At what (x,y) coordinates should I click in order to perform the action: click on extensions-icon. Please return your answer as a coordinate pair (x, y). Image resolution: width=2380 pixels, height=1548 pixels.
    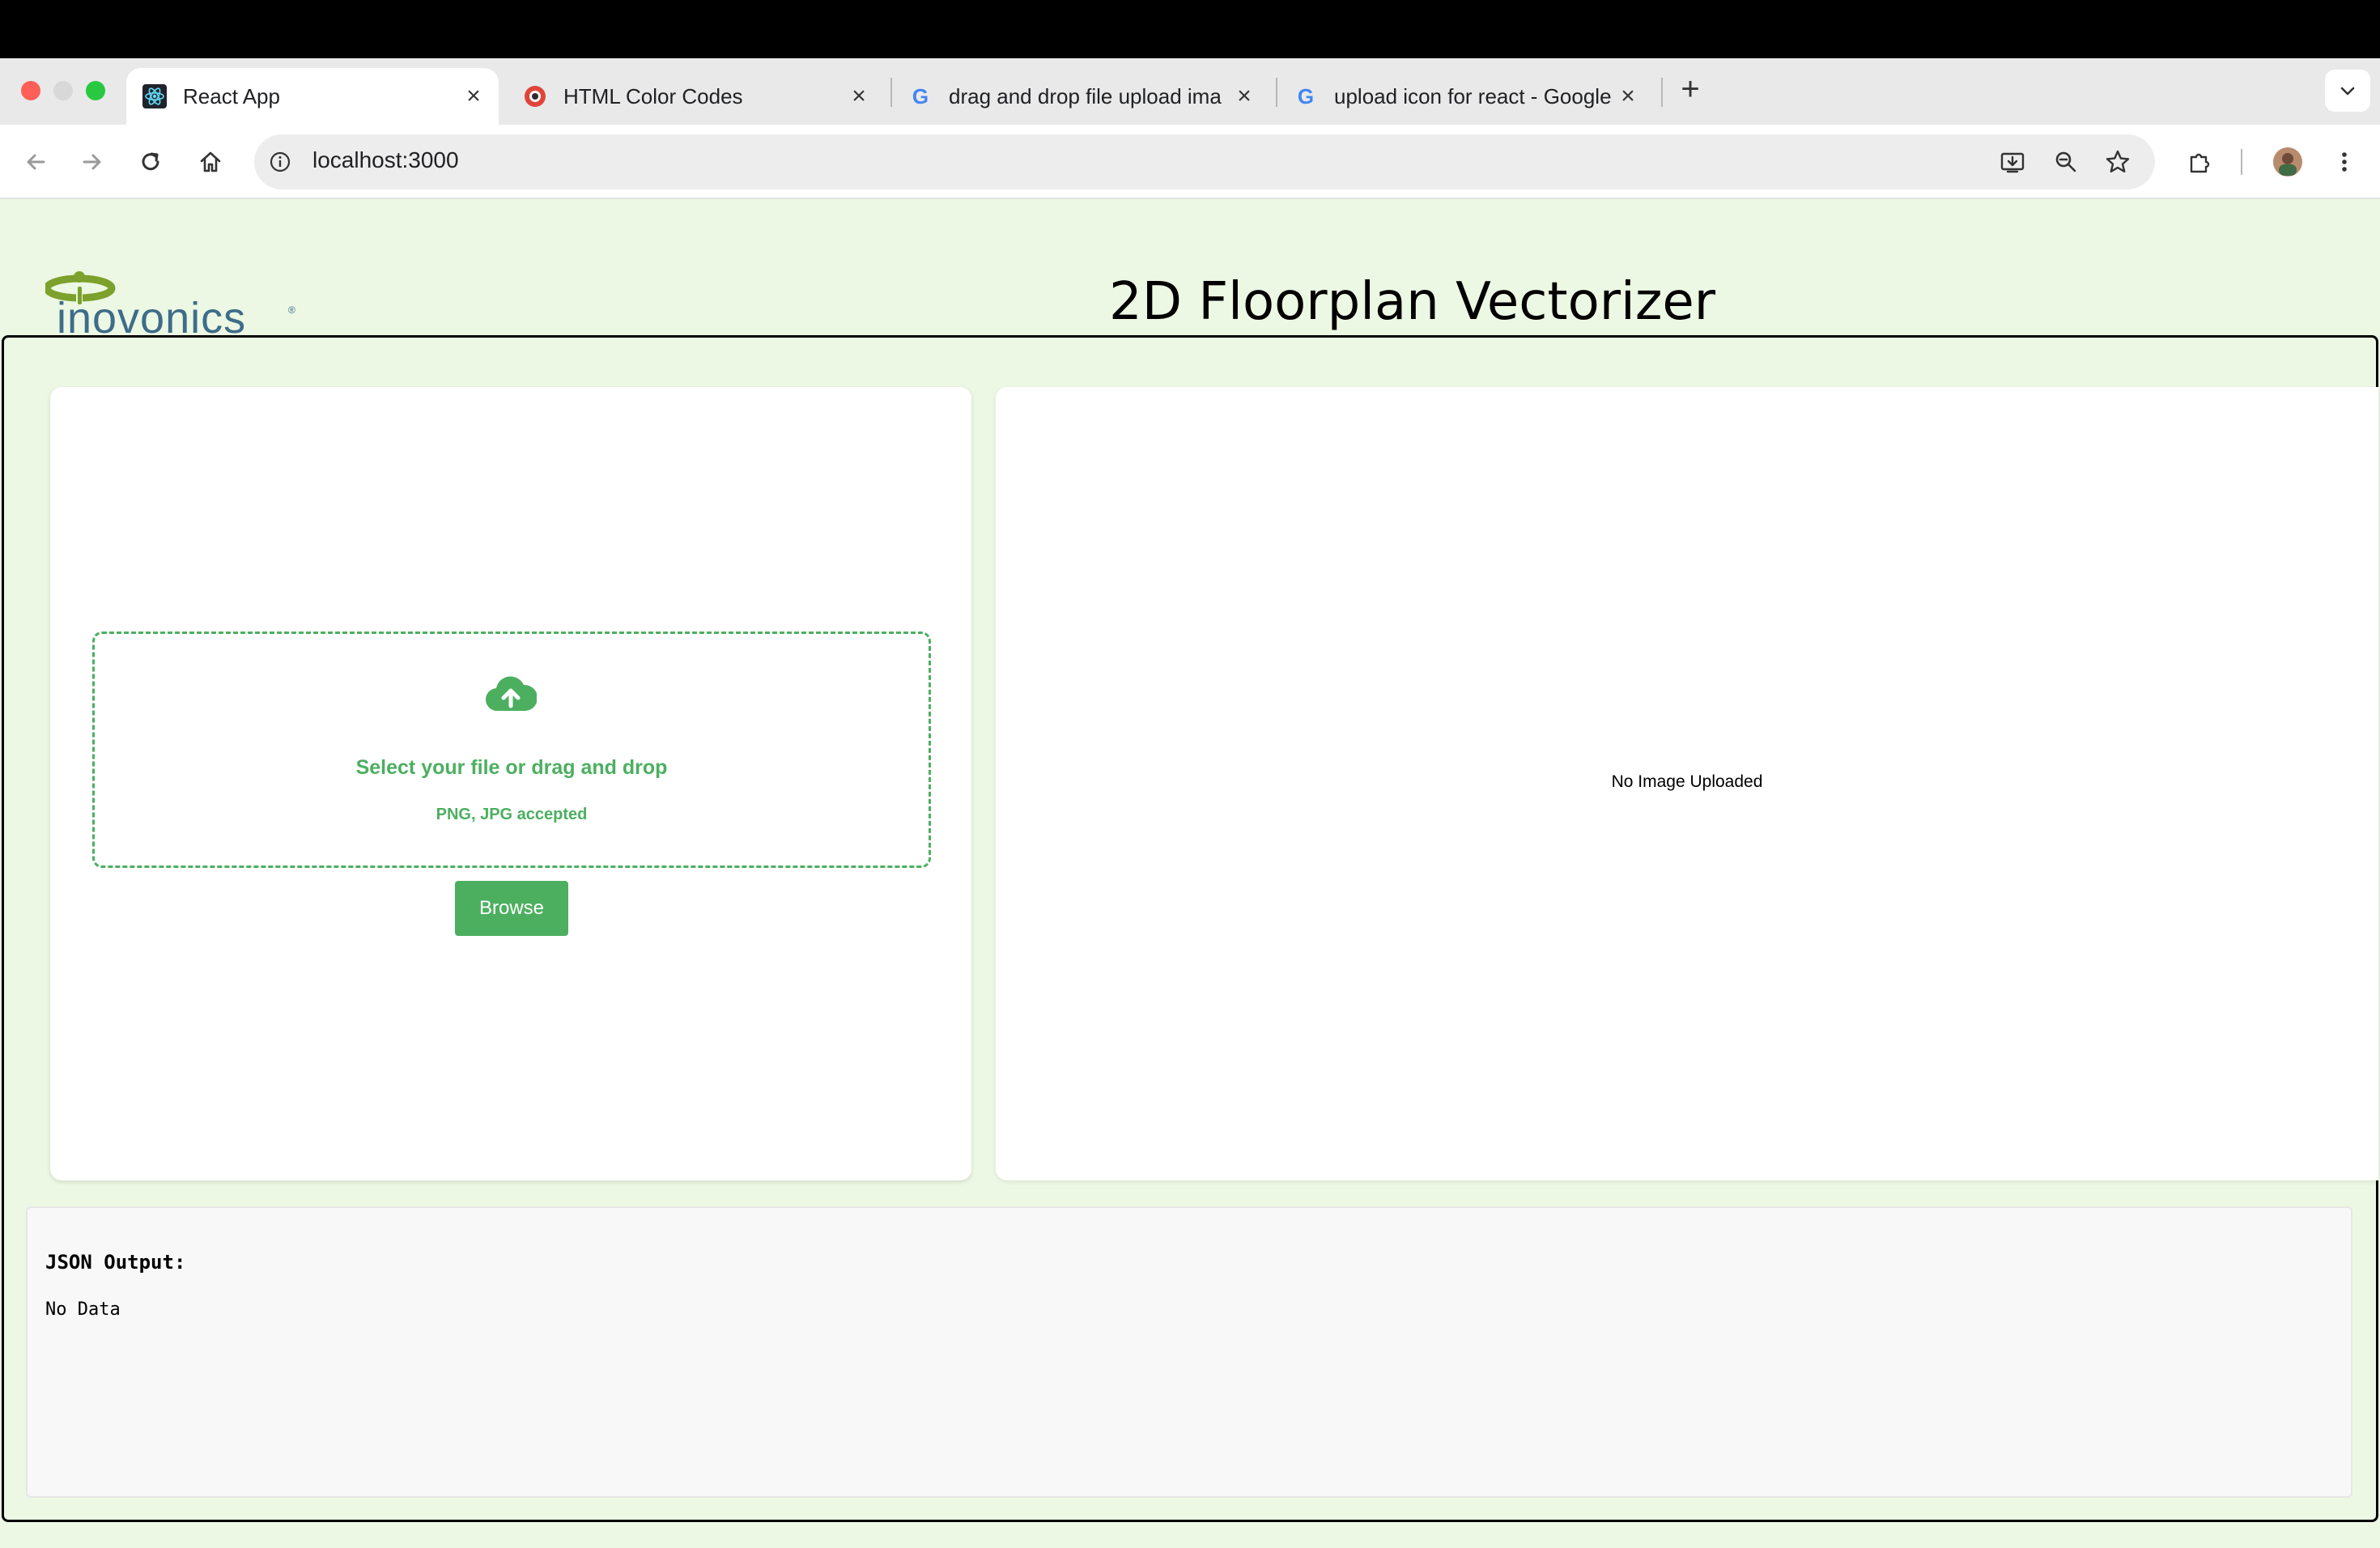
    Looking at the image, I should click on (2200, 162).